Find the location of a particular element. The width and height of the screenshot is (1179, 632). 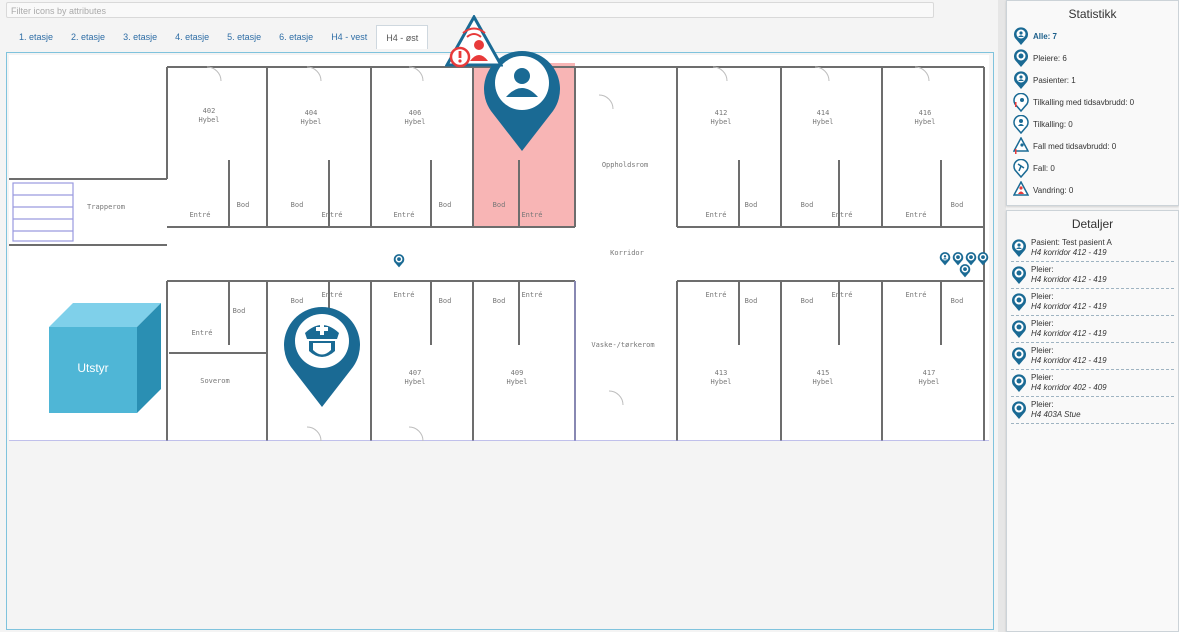

tab-1-etasje: 1. etasje is located at coordinates (36, 37).